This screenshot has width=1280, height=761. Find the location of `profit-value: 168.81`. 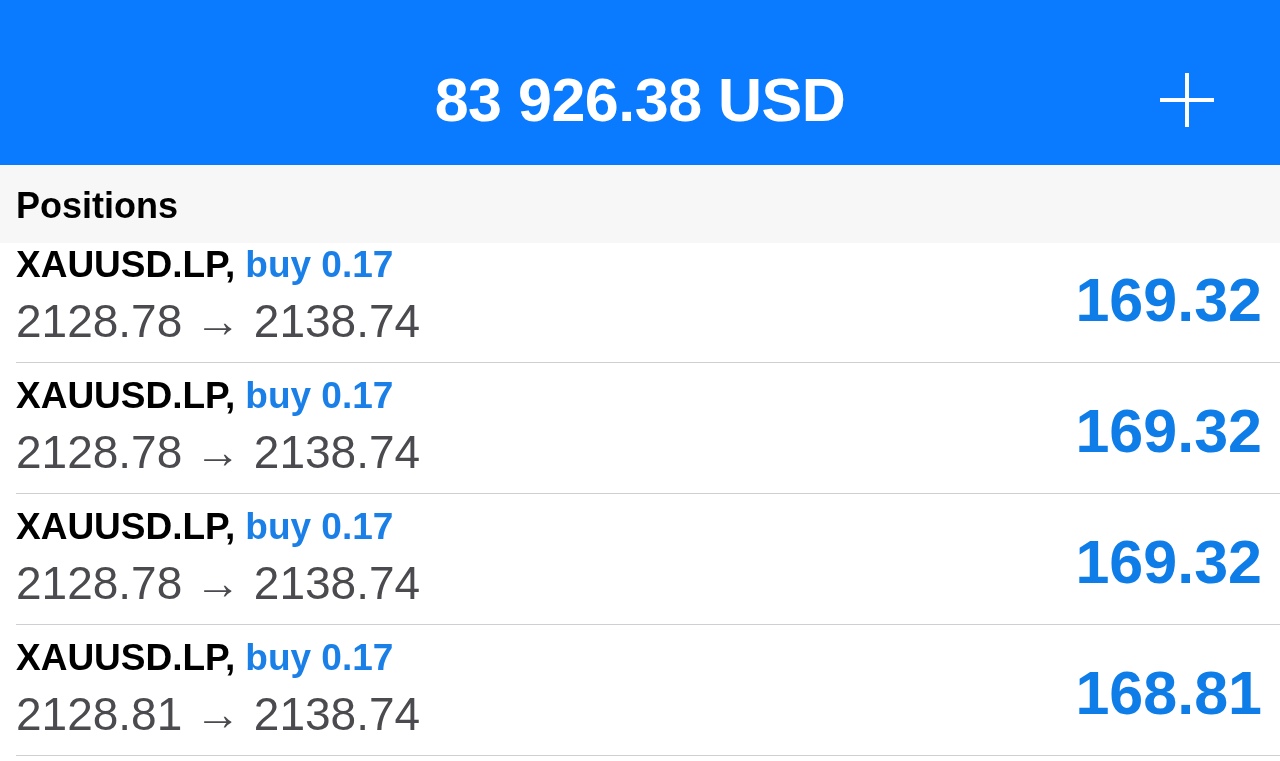

profit-value: 168.81 is located at coordinates (1168, 693).